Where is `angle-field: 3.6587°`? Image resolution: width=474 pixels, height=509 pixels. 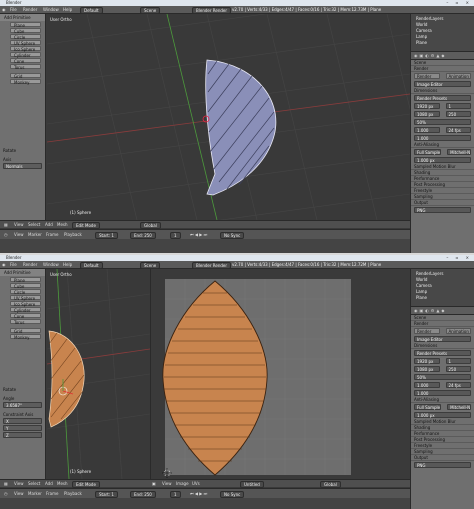
angle-field: 3.6587° is located at coordinates (22, 405).